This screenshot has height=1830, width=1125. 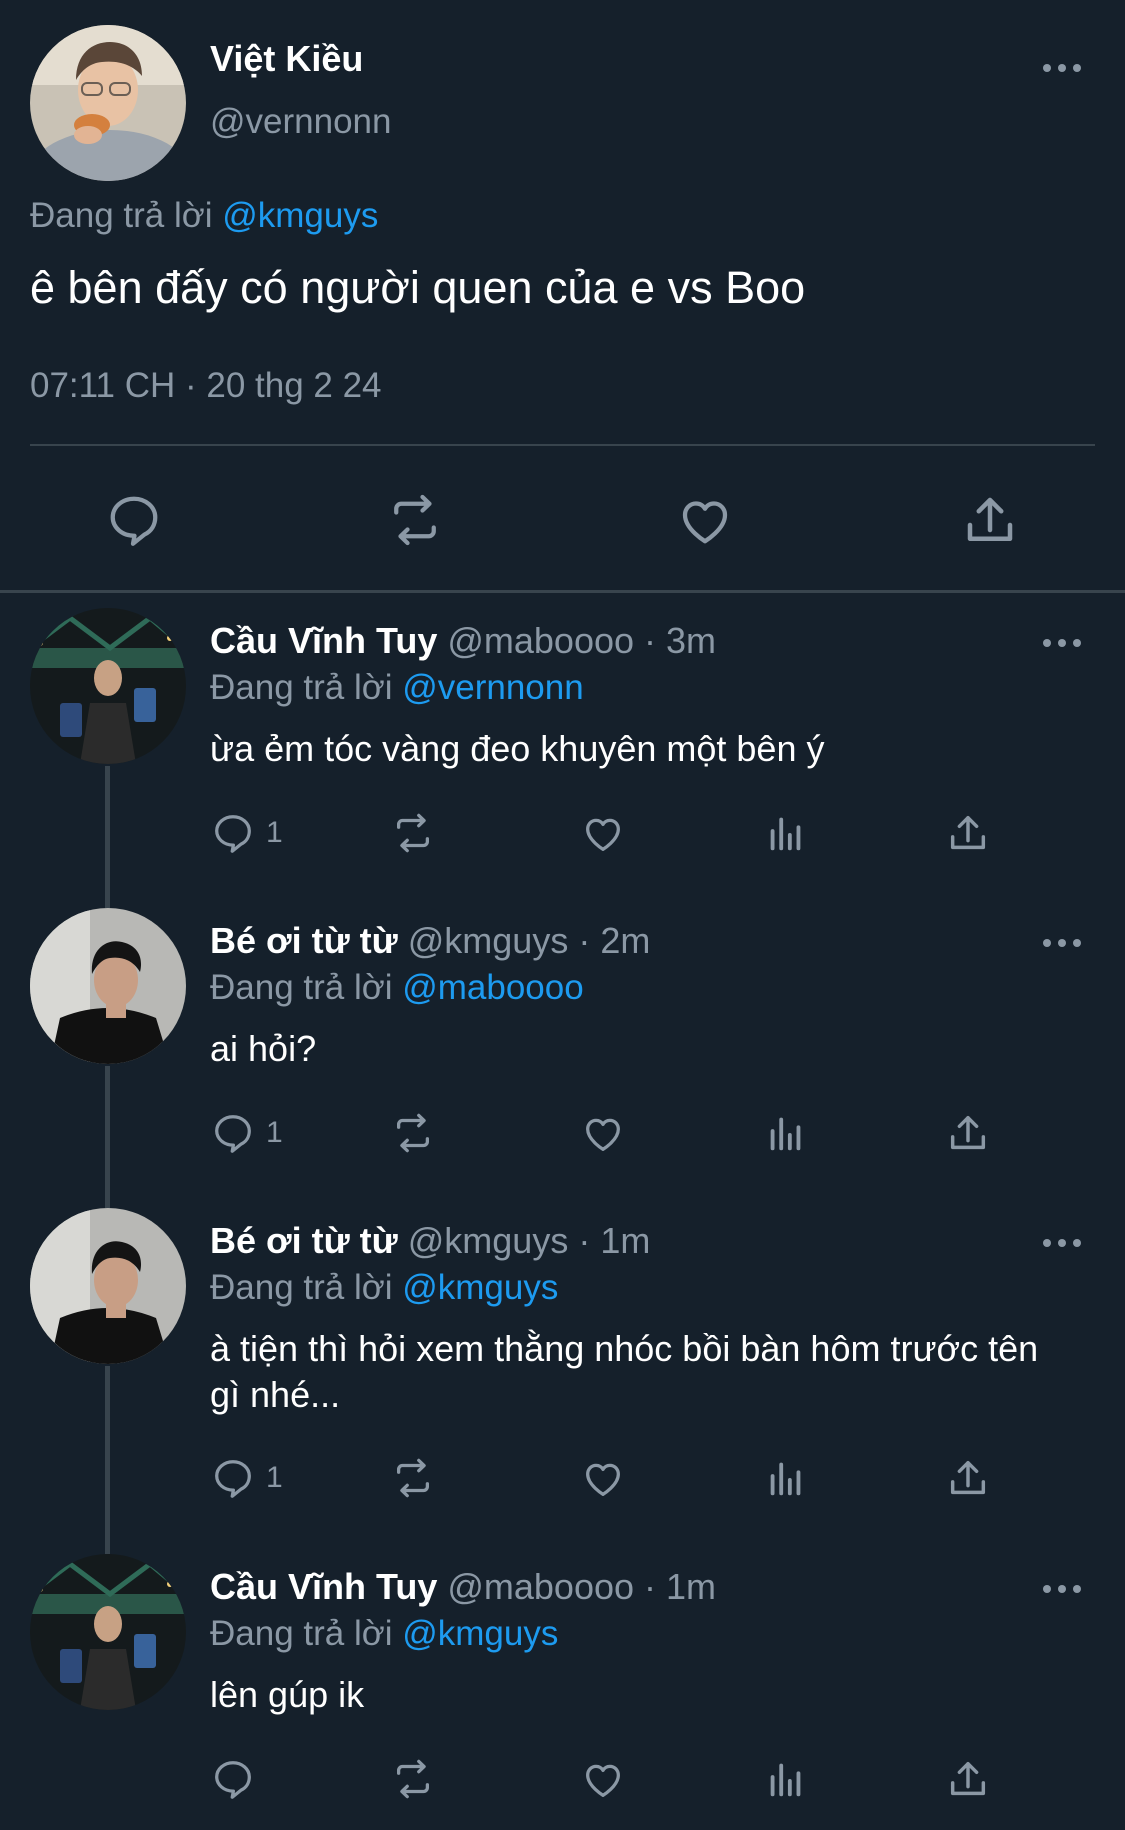 What do you see at coordinates (492, 987) in the screenshot?
I see `replying-to-handle: @maboooo` at bounding box center [492, 987].